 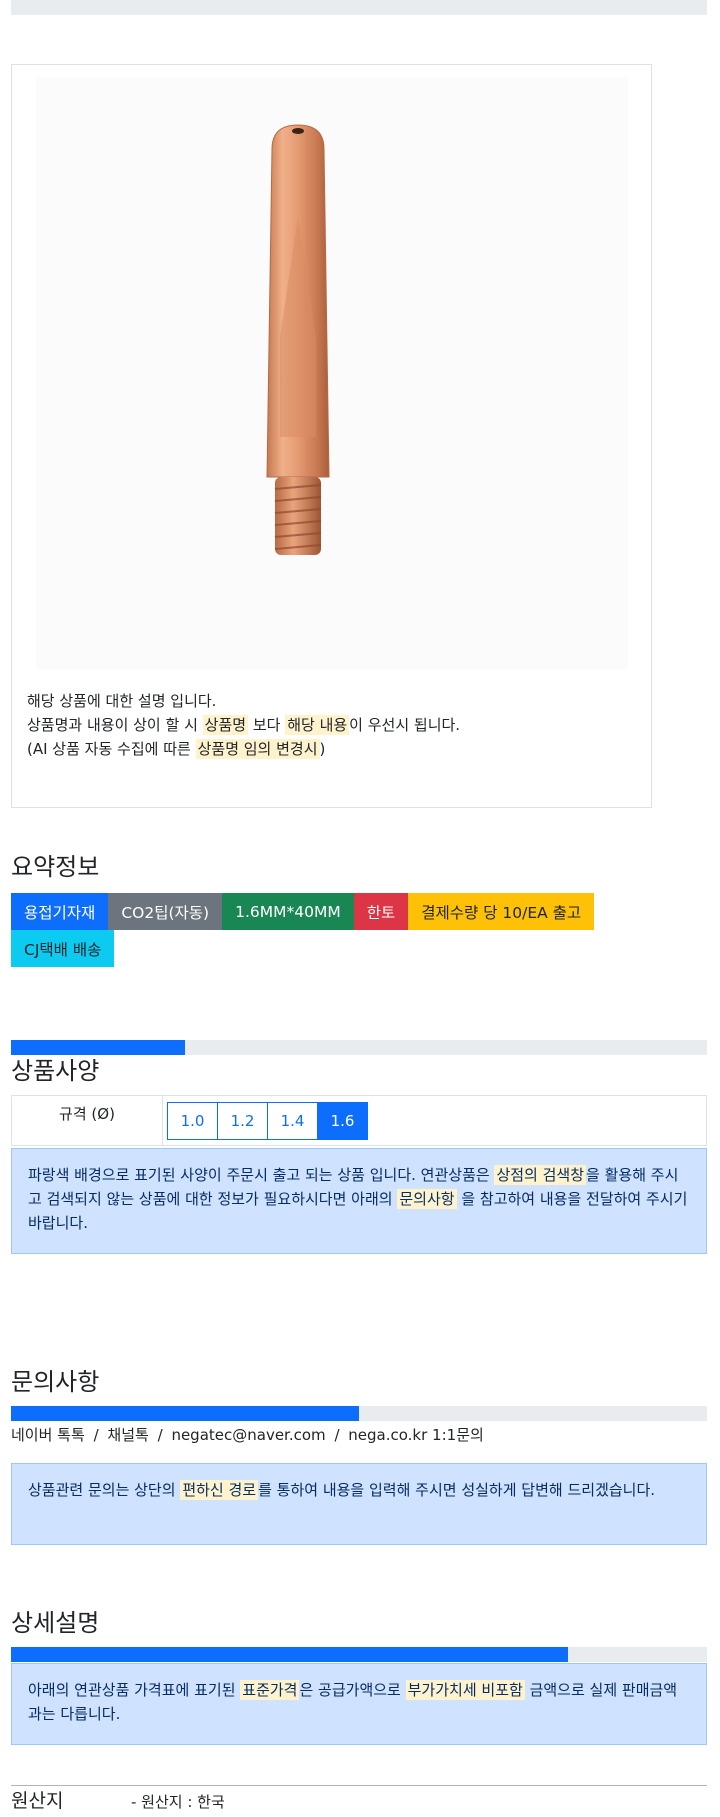 What do you see at coordinates (501, 911) in the screenshot?
I see `badge-quantity: 결제수량 당 10/EA 출고` at bounding box center [501, 911].